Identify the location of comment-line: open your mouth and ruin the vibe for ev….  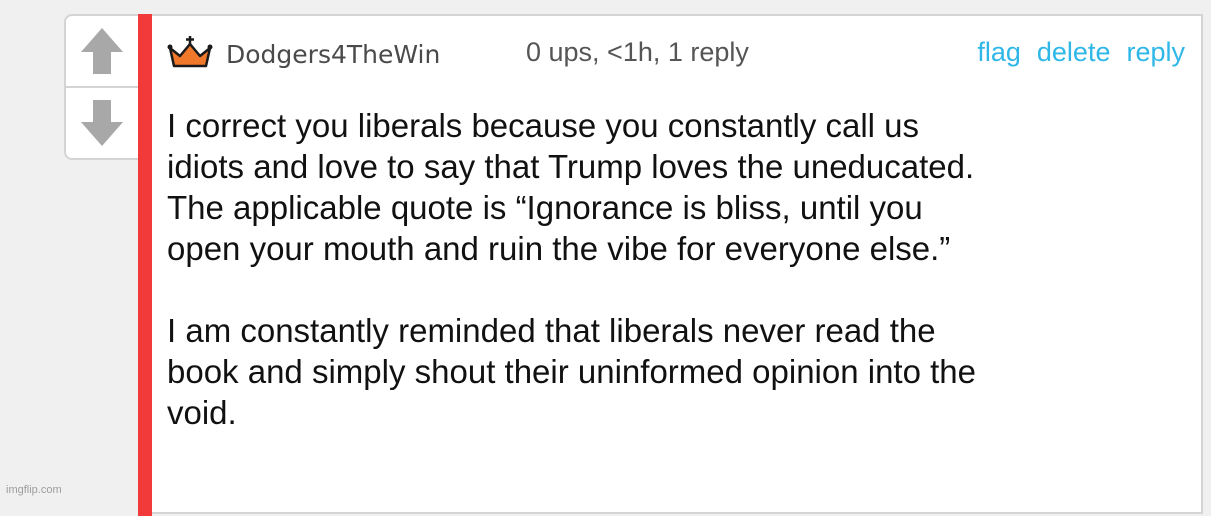
(559, 248).